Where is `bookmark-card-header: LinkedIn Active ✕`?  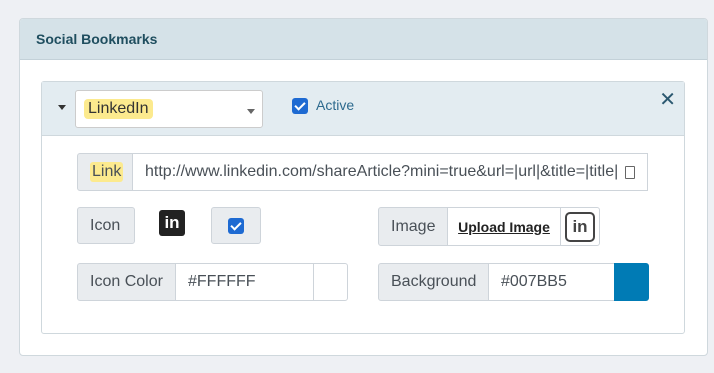 bookmark-card-header: LinkedIn Active ✕ is located at coordinates (363, 109).